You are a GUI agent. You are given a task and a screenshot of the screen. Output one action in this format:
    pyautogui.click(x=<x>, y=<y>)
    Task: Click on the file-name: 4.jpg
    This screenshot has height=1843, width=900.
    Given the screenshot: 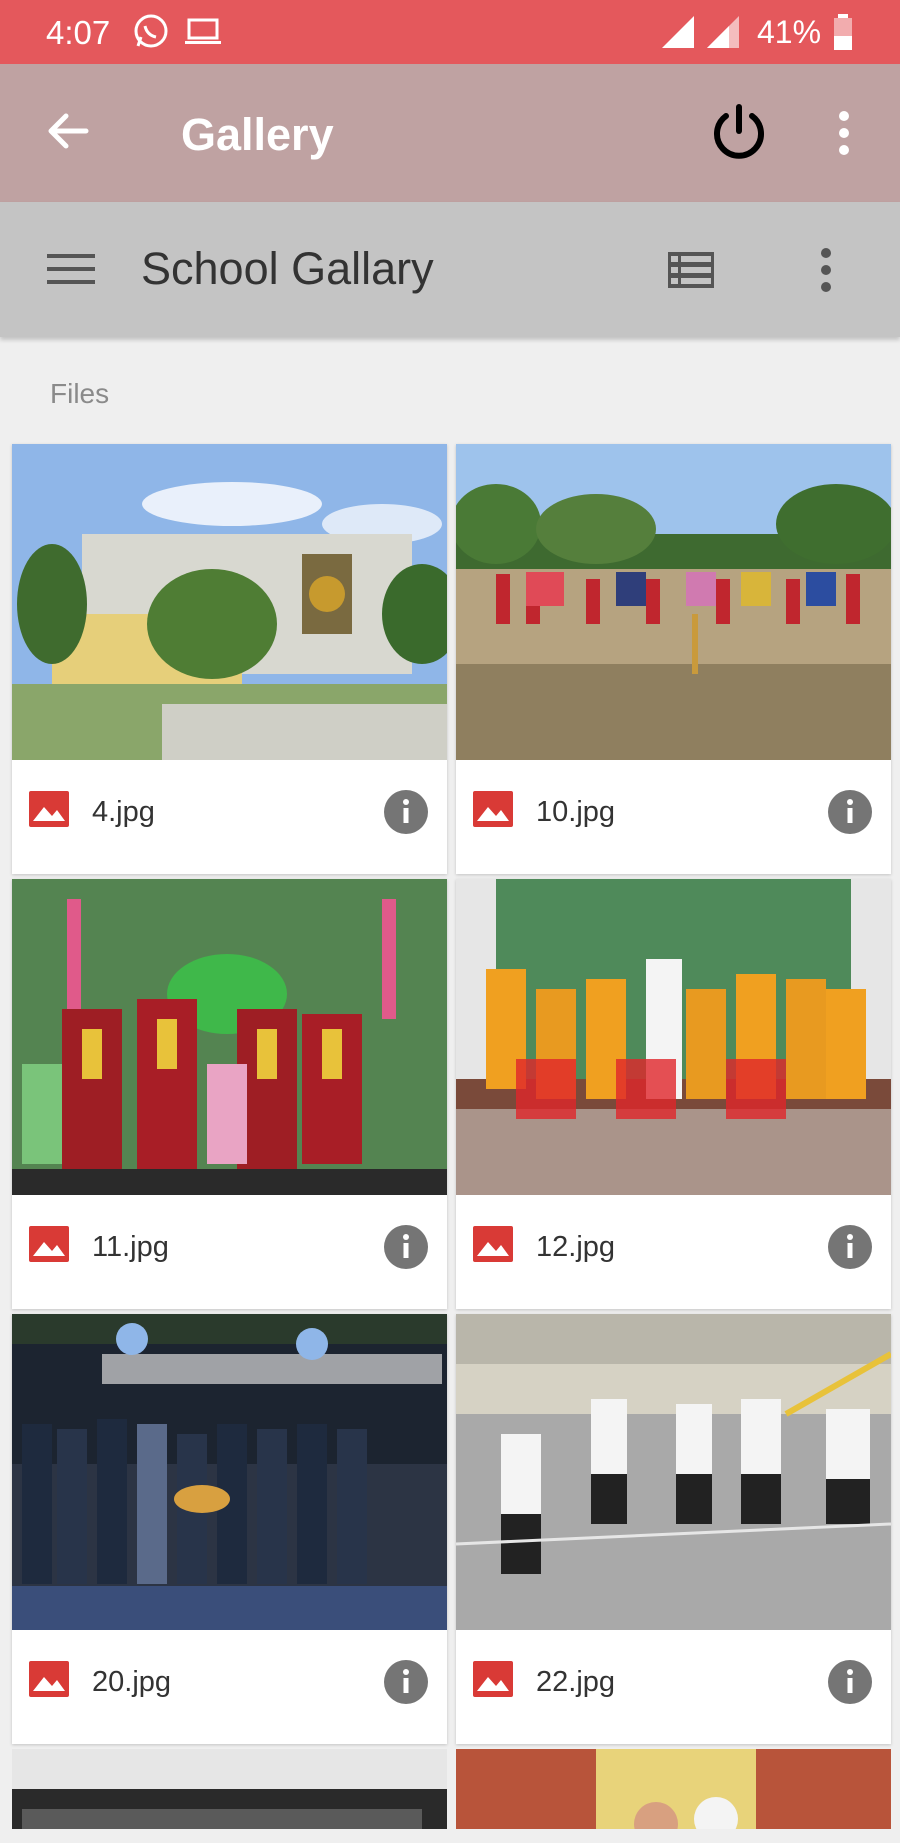 What is the action you would take?
    pyautogui.click(x=123, y=812)
    